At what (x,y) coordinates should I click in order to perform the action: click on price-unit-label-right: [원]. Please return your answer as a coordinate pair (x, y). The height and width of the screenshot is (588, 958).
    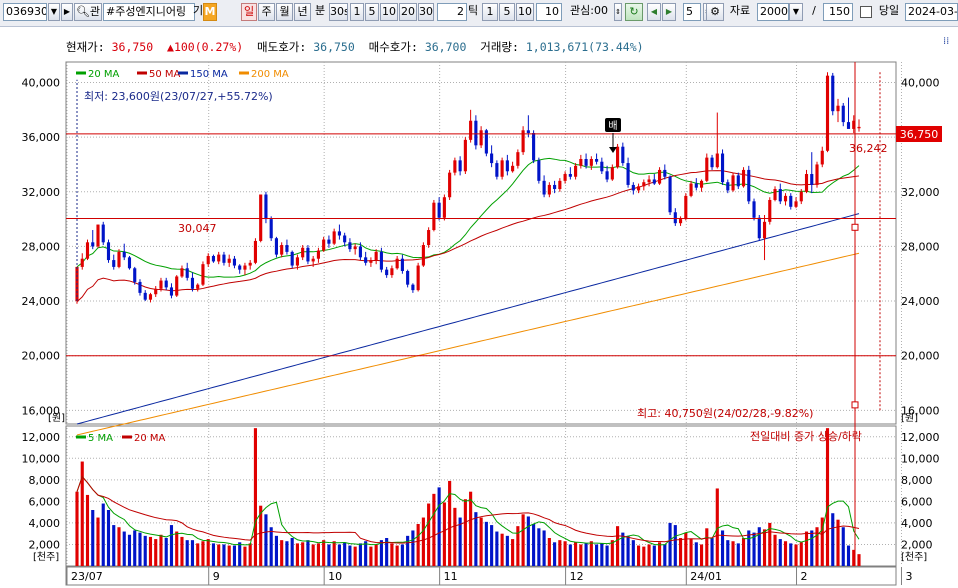
    Looking at the image, I should click on (909, 418).